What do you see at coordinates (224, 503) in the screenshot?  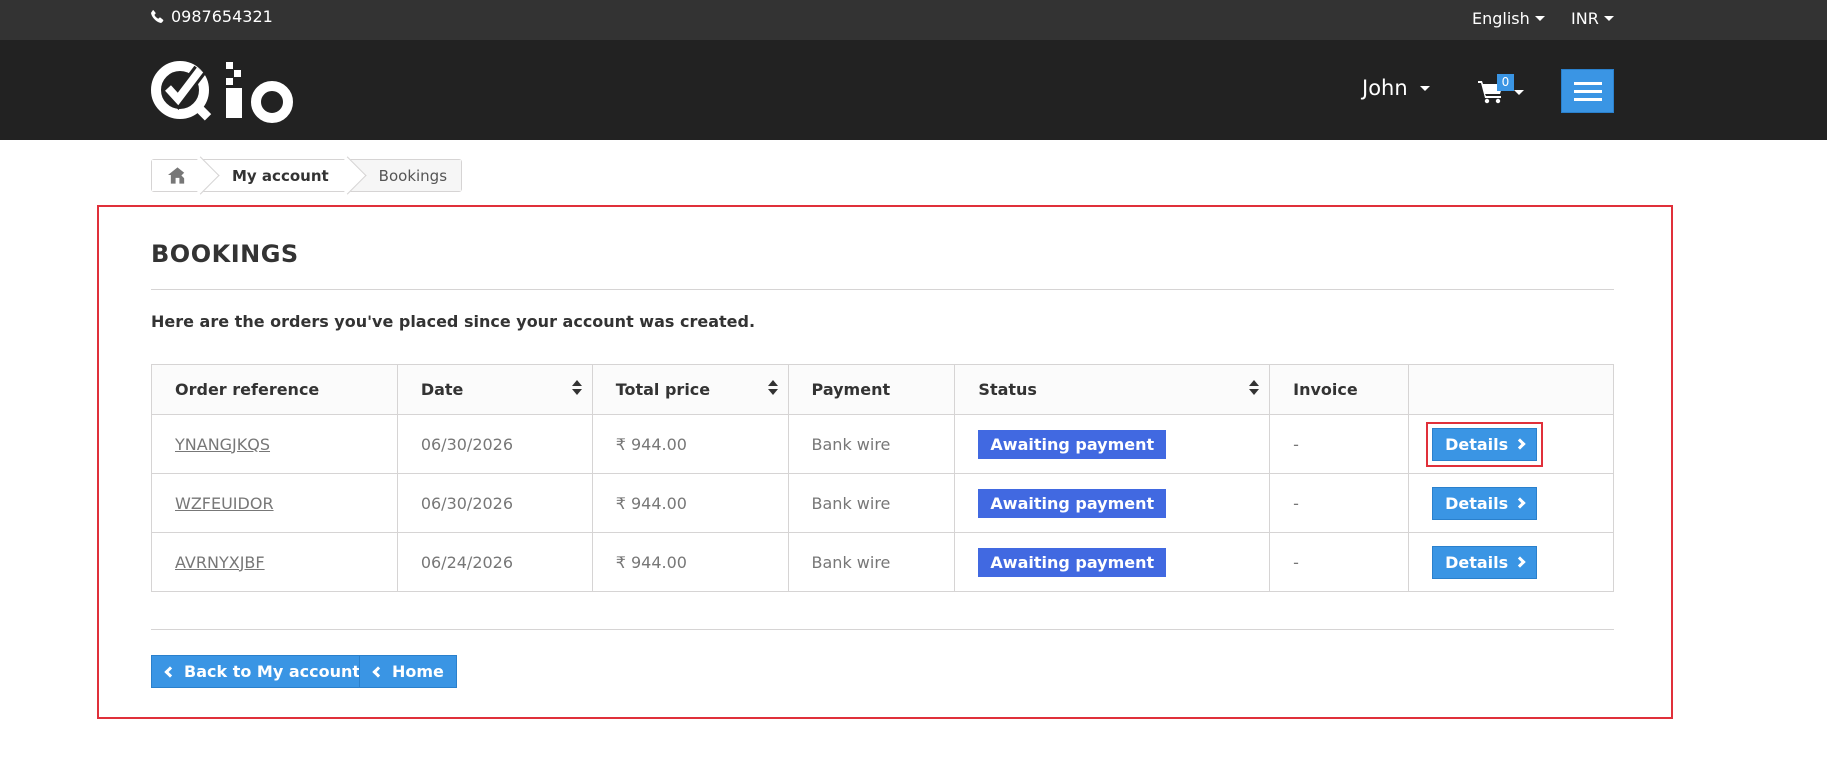 I see `order-reference-link: WZFEUIDOR` at bounding box center [224, 503].